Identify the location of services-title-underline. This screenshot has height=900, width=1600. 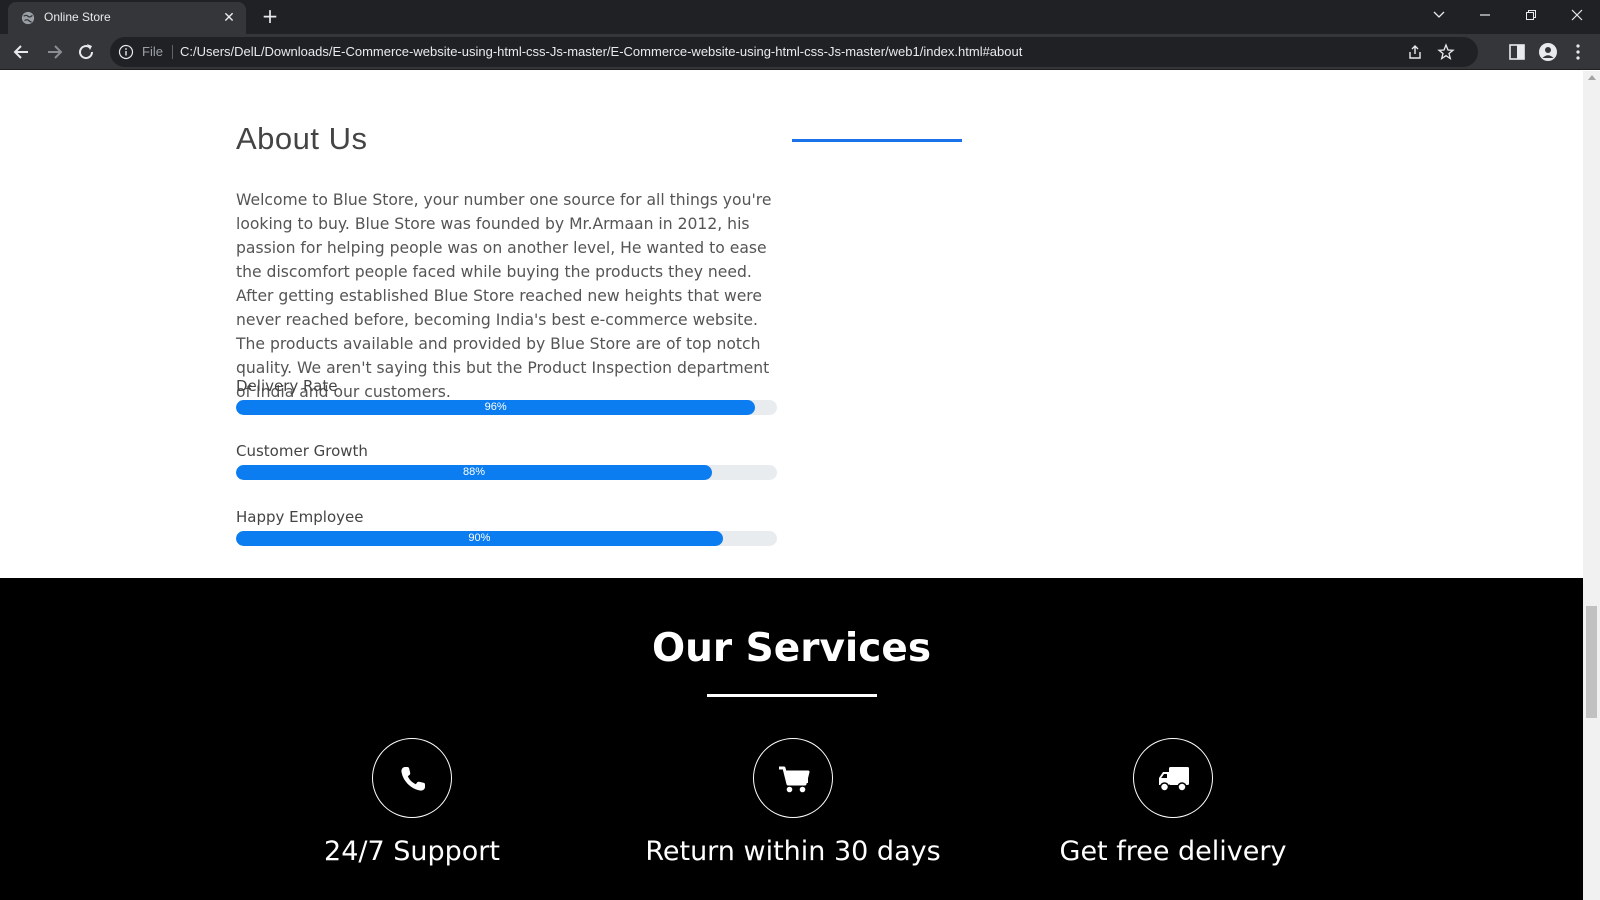
(792, 695).